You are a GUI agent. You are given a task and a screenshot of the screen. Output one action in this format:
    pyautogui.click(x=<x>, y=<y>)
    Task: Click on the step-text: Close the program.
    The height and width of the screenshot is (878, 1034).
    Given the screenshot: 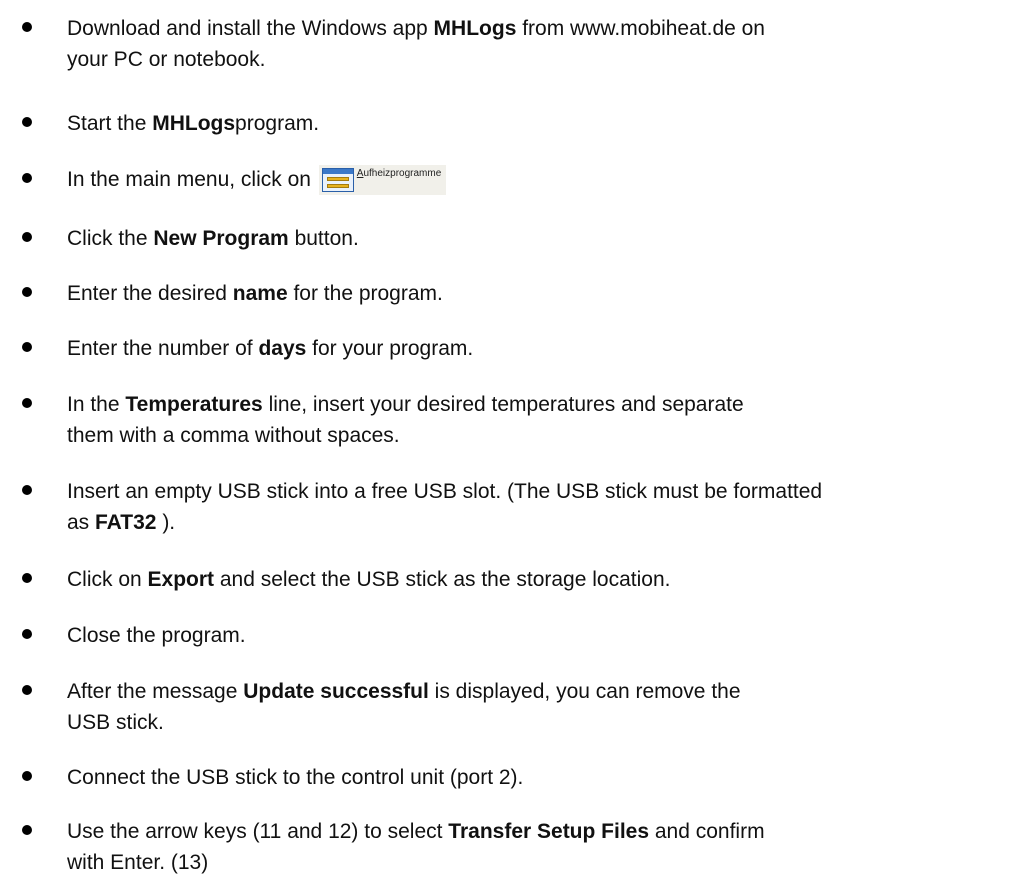 What is the action you would take?
    pyautogui.click(x=547, y=635)
    